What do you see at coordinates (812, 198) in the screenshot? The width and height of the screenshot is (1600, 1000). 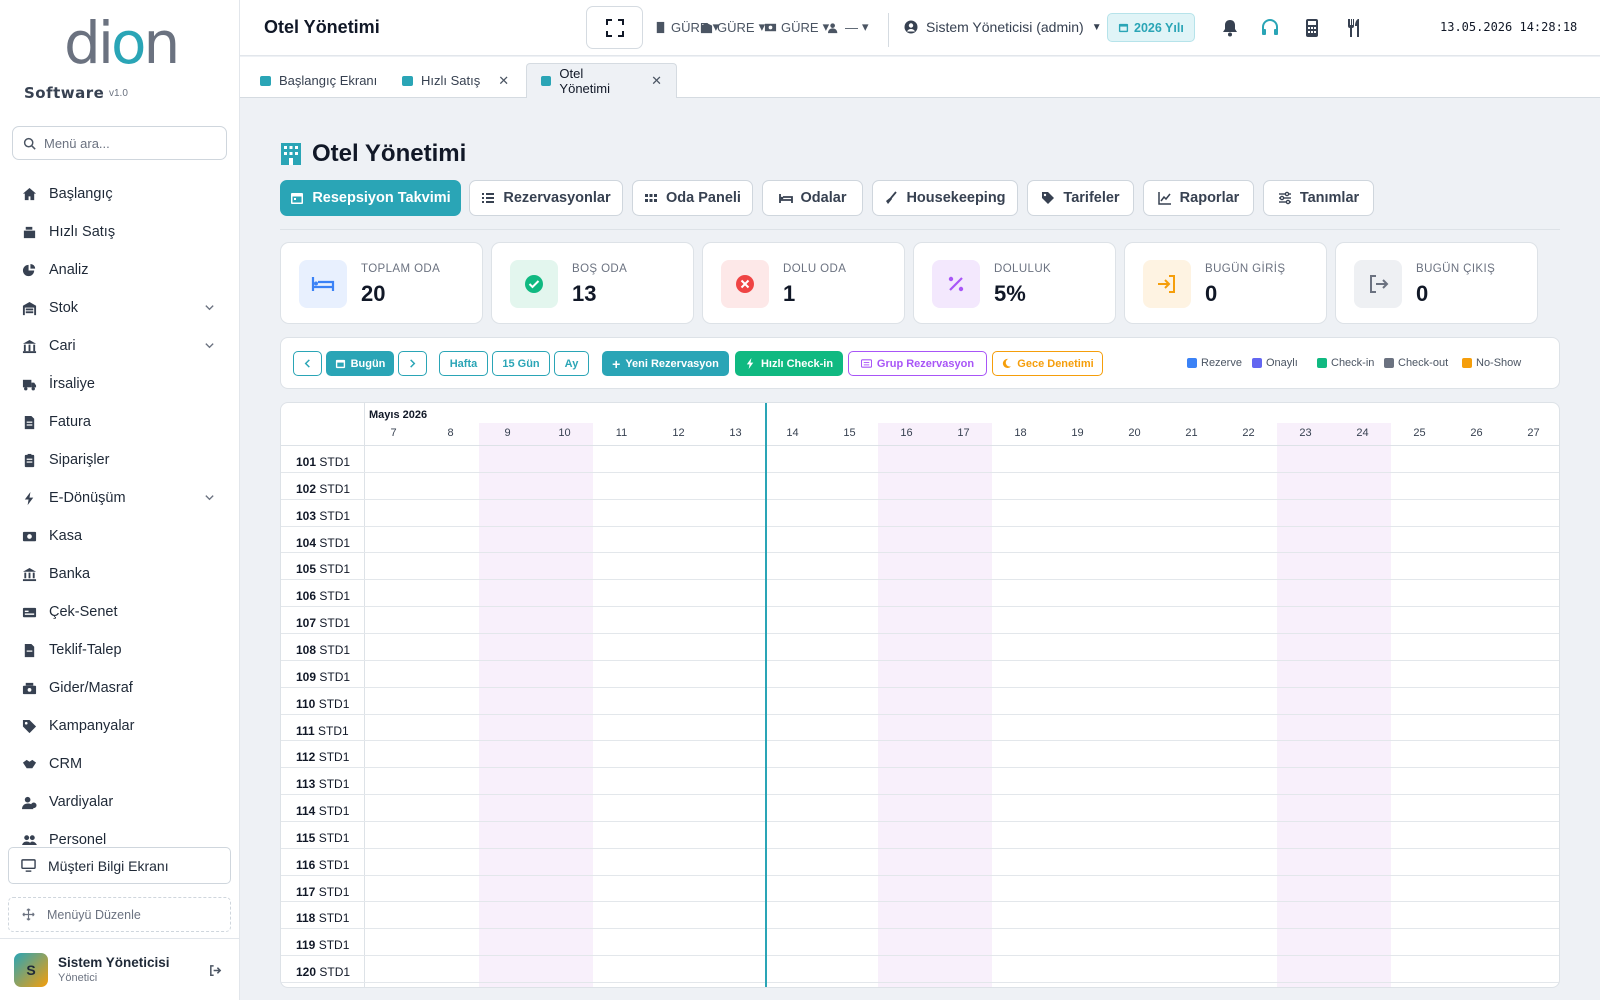 I see `nav-rooms: Odalar` at bounding box center [812, 198].